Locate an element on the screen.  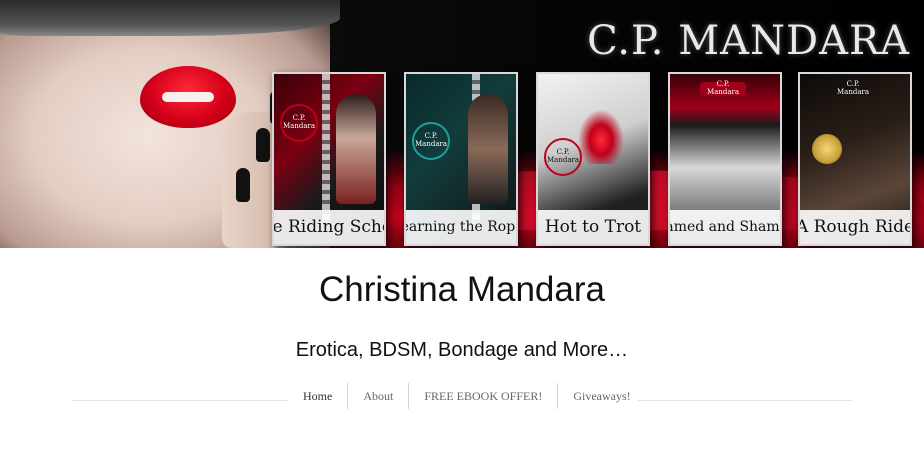
book-cover-named-and-shamed: C.P. Mandara Named and Shamed is located at coordinates (725, 159).